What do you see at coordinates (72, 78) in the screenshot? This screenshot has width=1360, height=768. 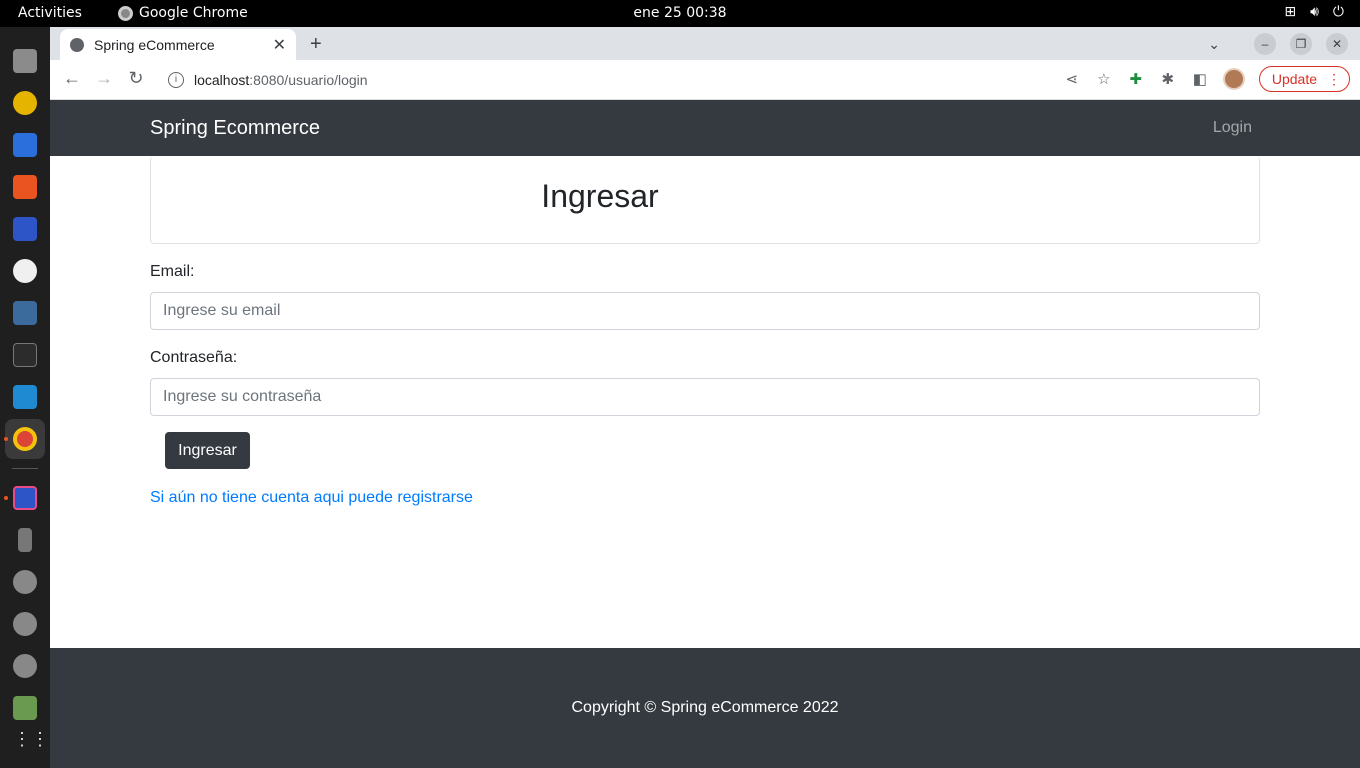 I see `back-button: ←` at bounding box center [72, 78].